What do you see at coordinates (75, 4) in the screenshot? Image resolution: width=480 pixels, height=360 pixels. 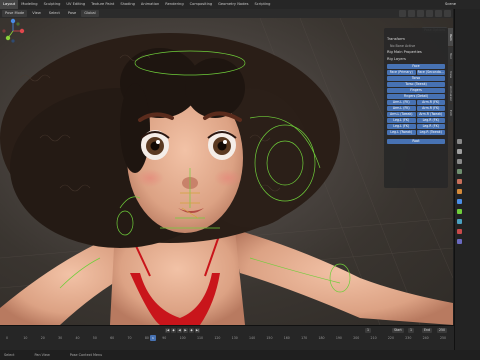 I see `workspace-tab-uv-editing: UV Editing` at bounding box center [75, 4].